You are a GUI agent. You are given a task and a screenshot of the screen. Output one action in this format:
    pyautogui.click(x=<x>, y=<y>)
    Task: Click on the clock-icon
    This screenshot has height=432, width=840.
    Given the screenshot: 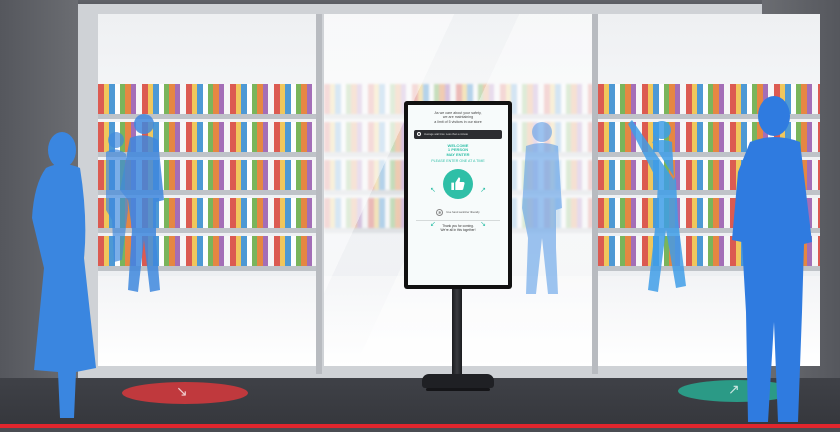 What is the action you would take?
    pyautogui.click(x=419, y=134)
    